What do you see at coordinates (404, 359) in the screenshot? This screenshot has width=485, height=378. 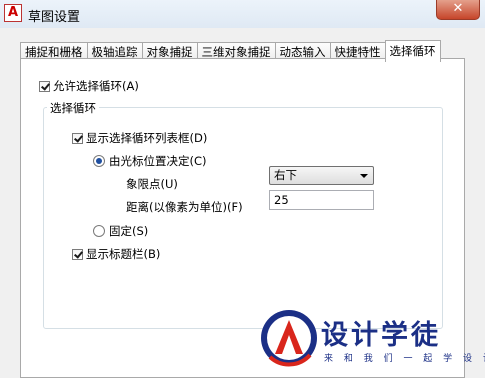 I see `watermark-subtitle: 来 和 我 们 一 起 学 设 计` at bounding box center [404, 359].